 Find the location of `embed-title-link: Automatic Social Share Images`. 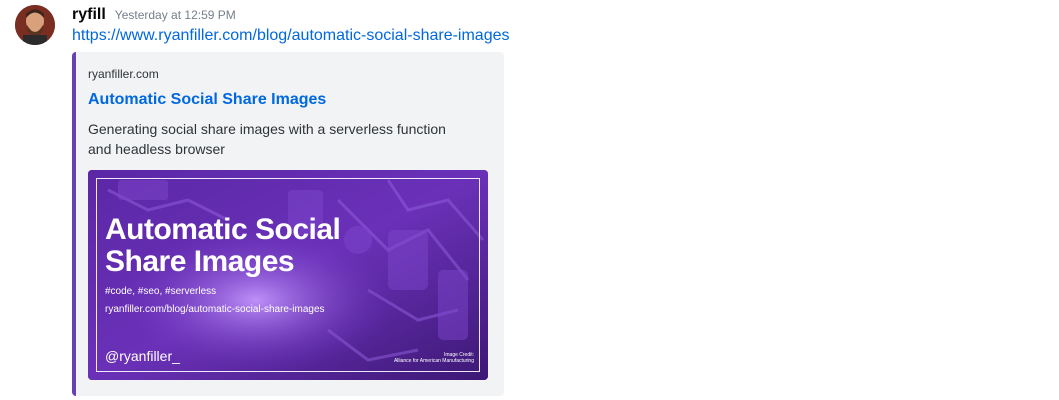

embed-title-link: Automatic Social Share Images is located at coordinates (207, 100).